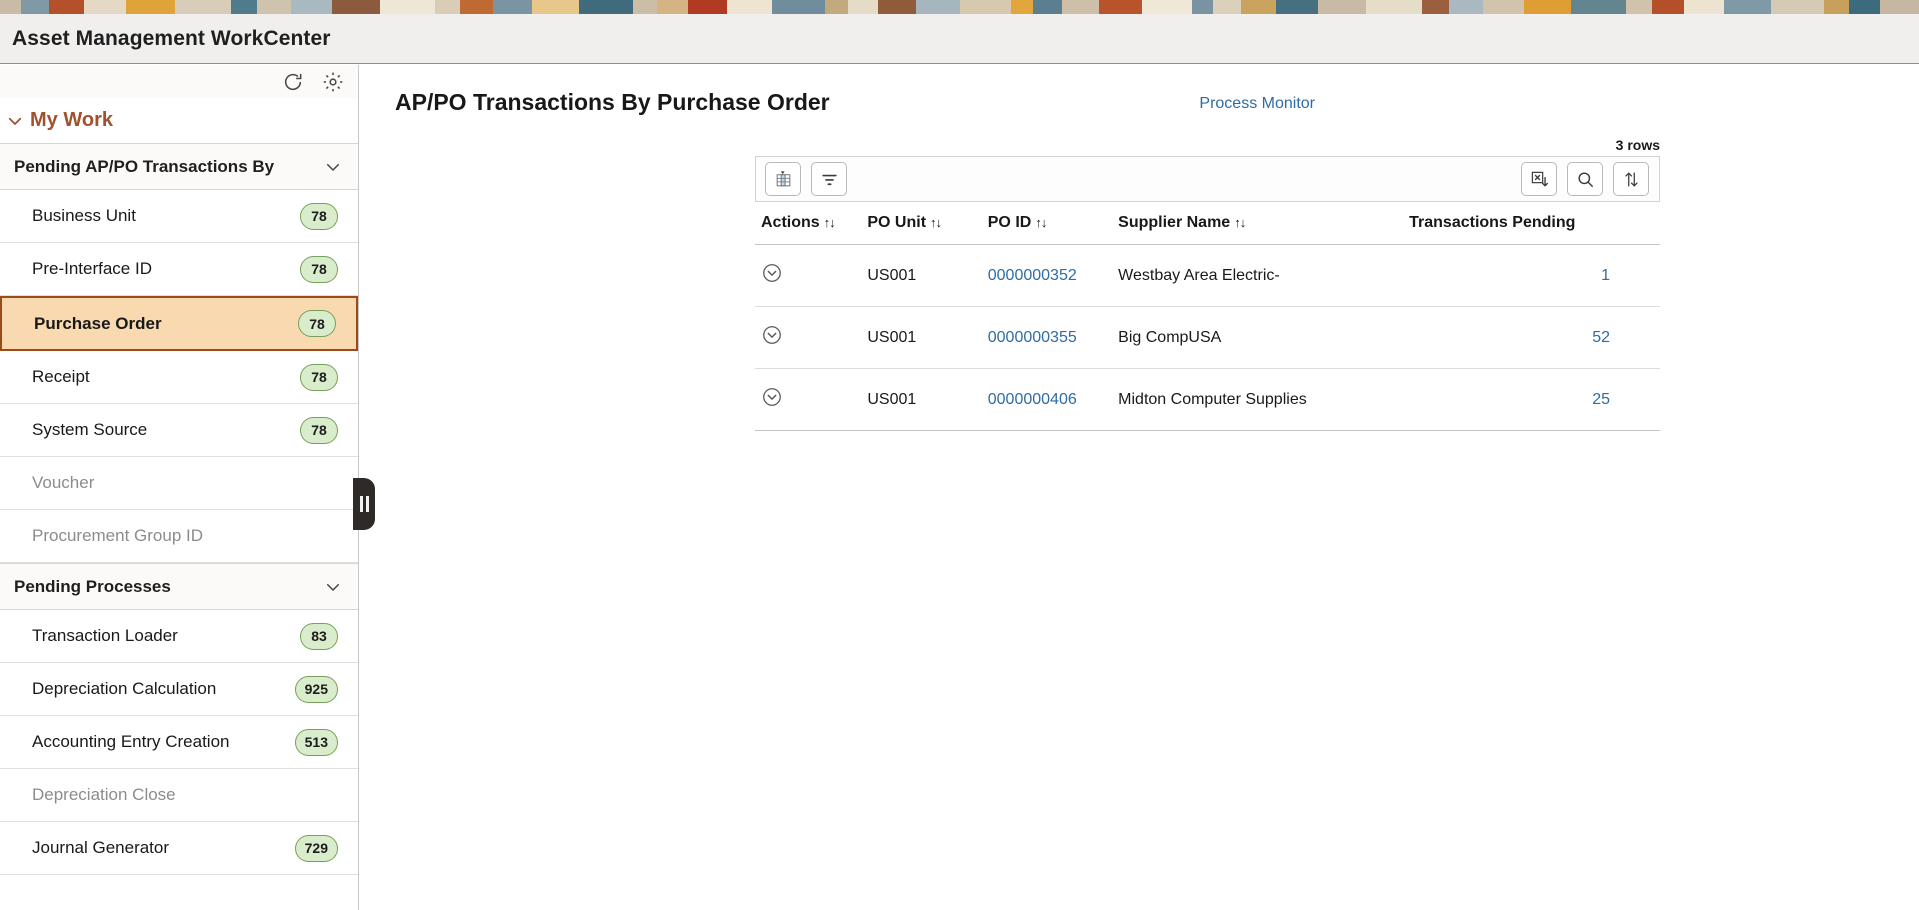  Describe the element at coordinates (179, 430) in the screenshot. I see `sidebar-item-system-source: System Source 78` at that location.